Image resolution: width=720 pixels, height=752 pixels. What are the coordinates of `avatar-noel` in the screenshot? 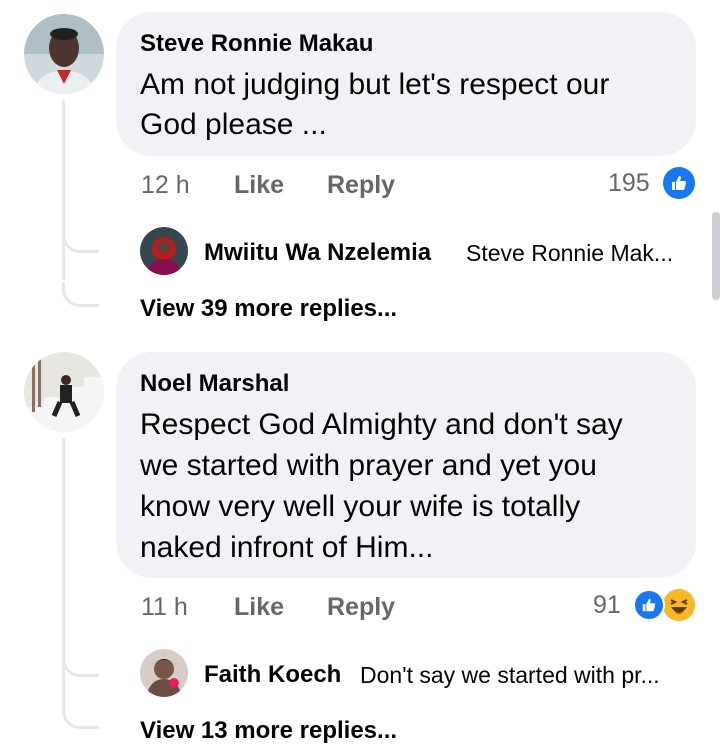 It's located at (64, 392).